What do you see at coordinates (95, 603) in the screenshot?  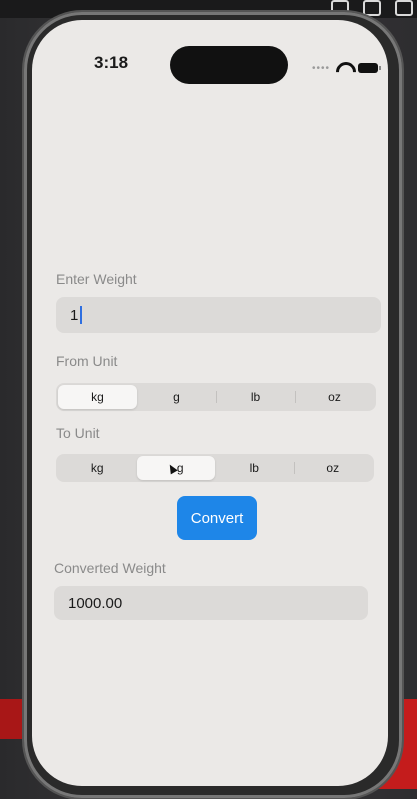 I see `converted-weight-value: 1000.00` at bounding box center [95, 603].